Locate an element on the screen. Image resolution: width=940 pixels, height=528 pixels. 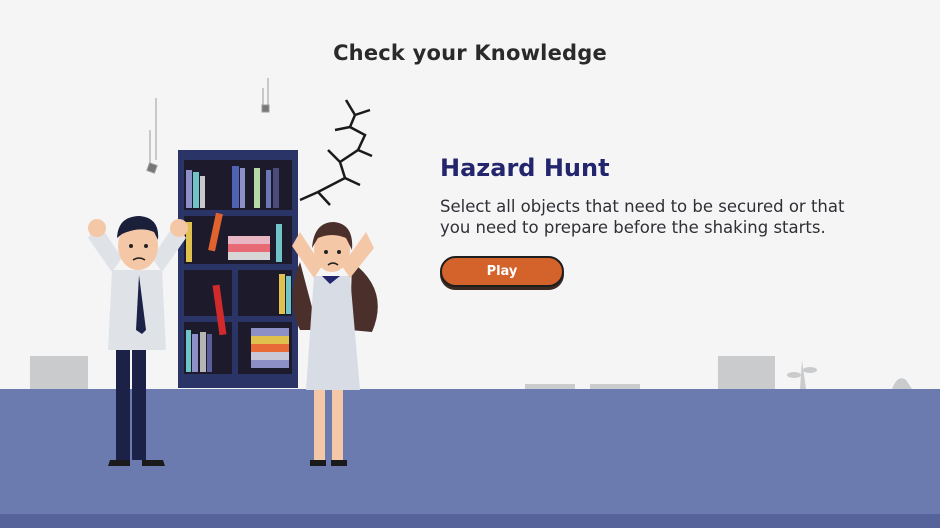
woman-character-icon is located at coordinates (335, 344).